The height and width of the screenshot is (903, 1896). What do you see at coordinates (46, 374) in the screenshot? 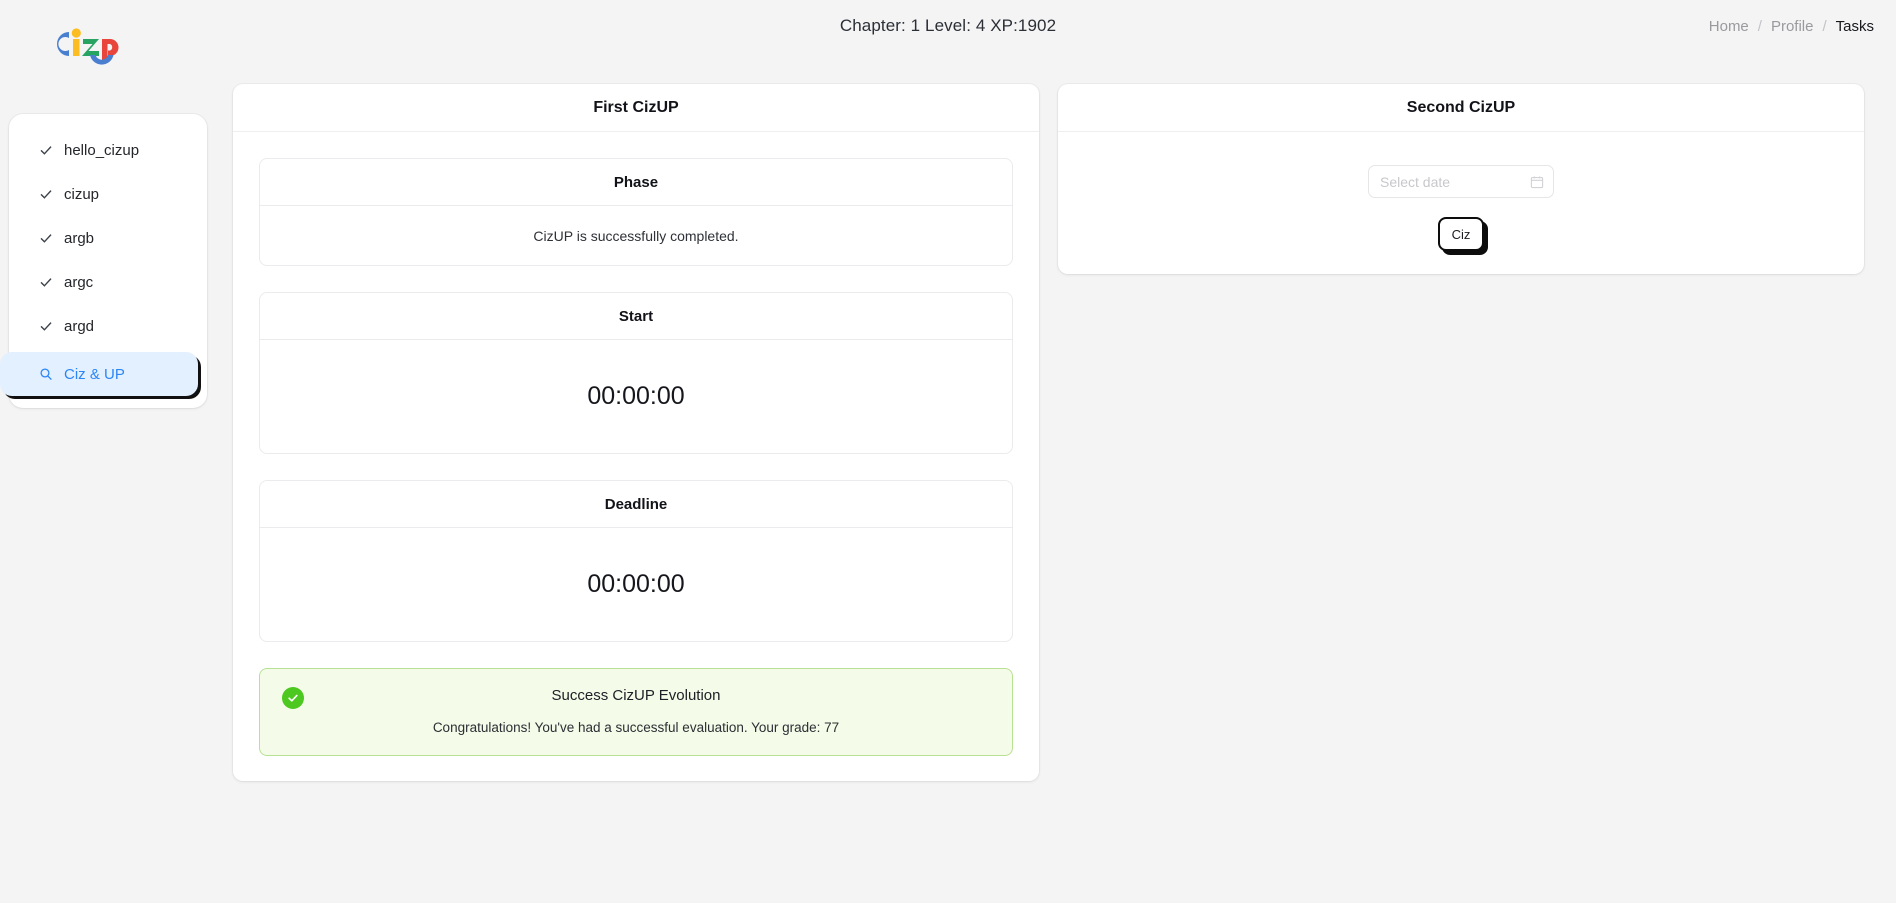
I see `magnifier-icon` at bounding box center [46, 374].